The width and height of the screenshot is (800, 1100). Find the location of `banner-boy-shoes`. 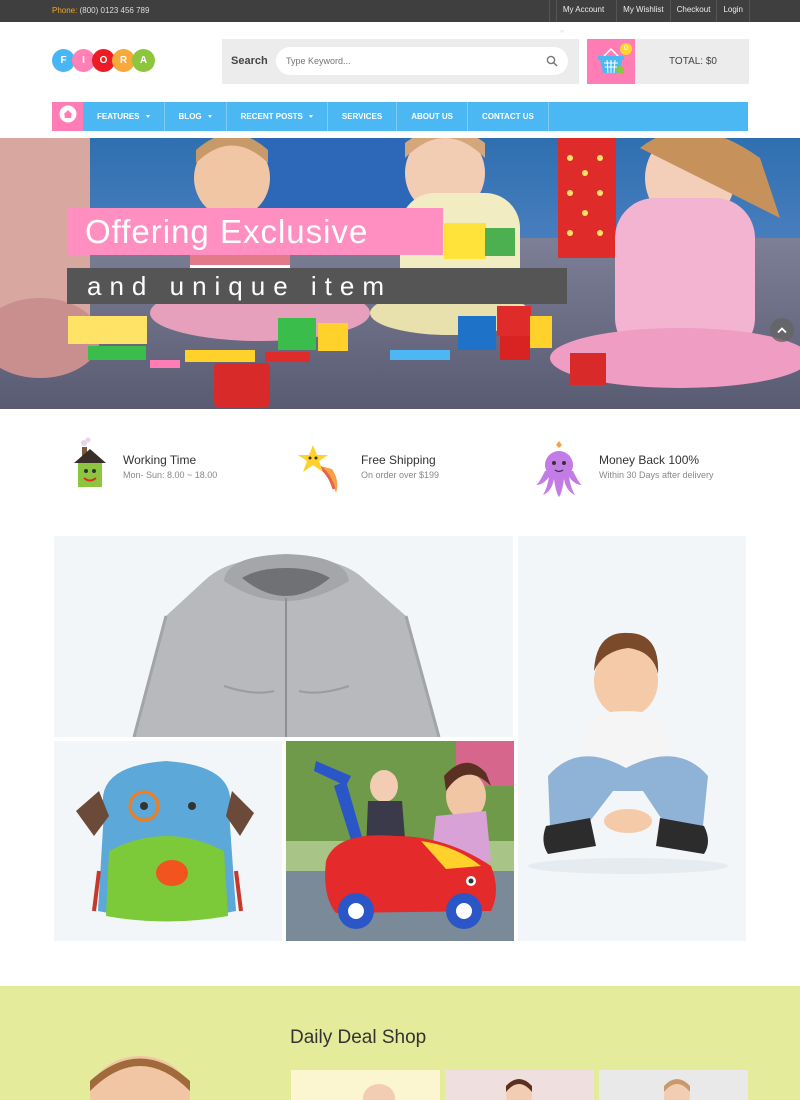

banner-boy-shoes is located at coordinates (632, 738).